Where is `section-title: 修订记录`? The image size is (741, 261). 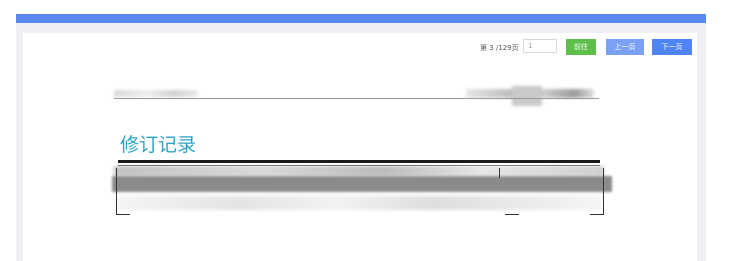
section-title: 修订记录 is located at coordinates (158, 145).